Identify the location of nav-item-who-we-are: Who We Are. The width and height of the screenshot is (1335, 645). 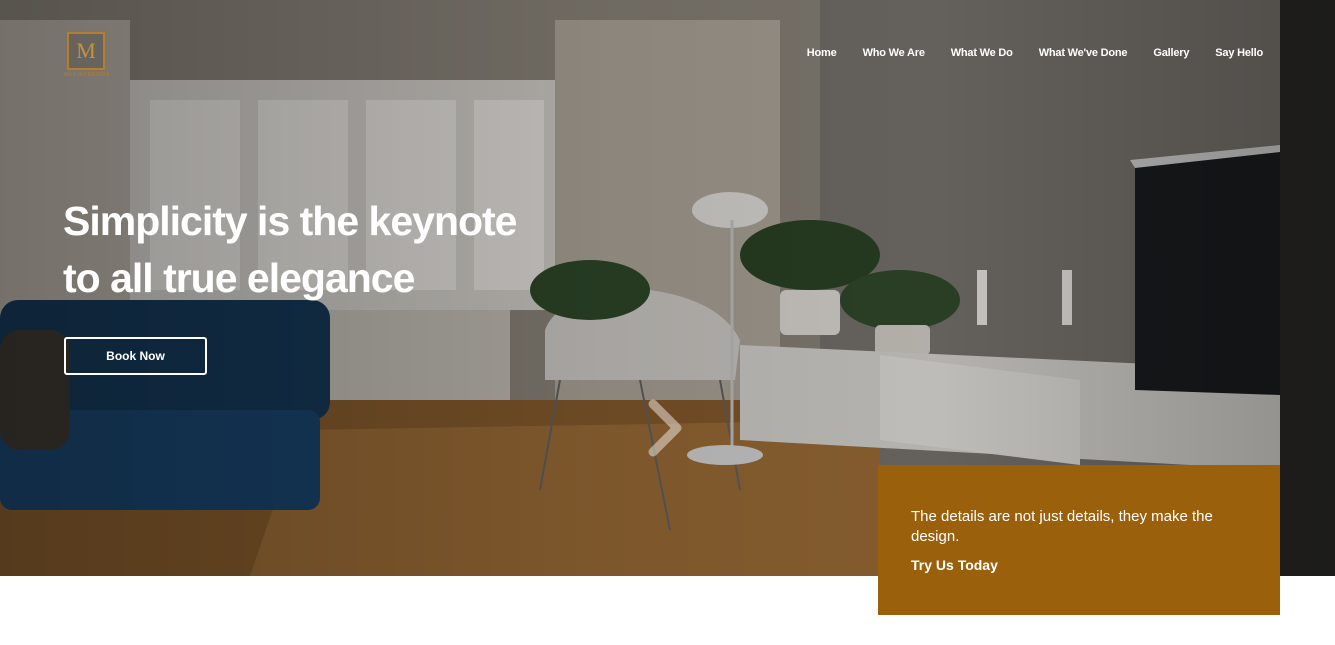
(894, 53).